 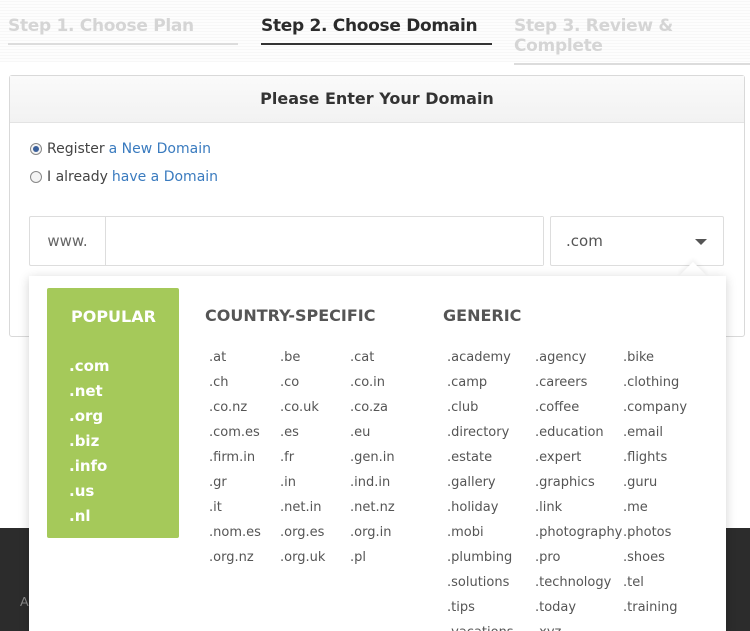 I want to click on country-tld-option: .at, so click(x=217, y=357).